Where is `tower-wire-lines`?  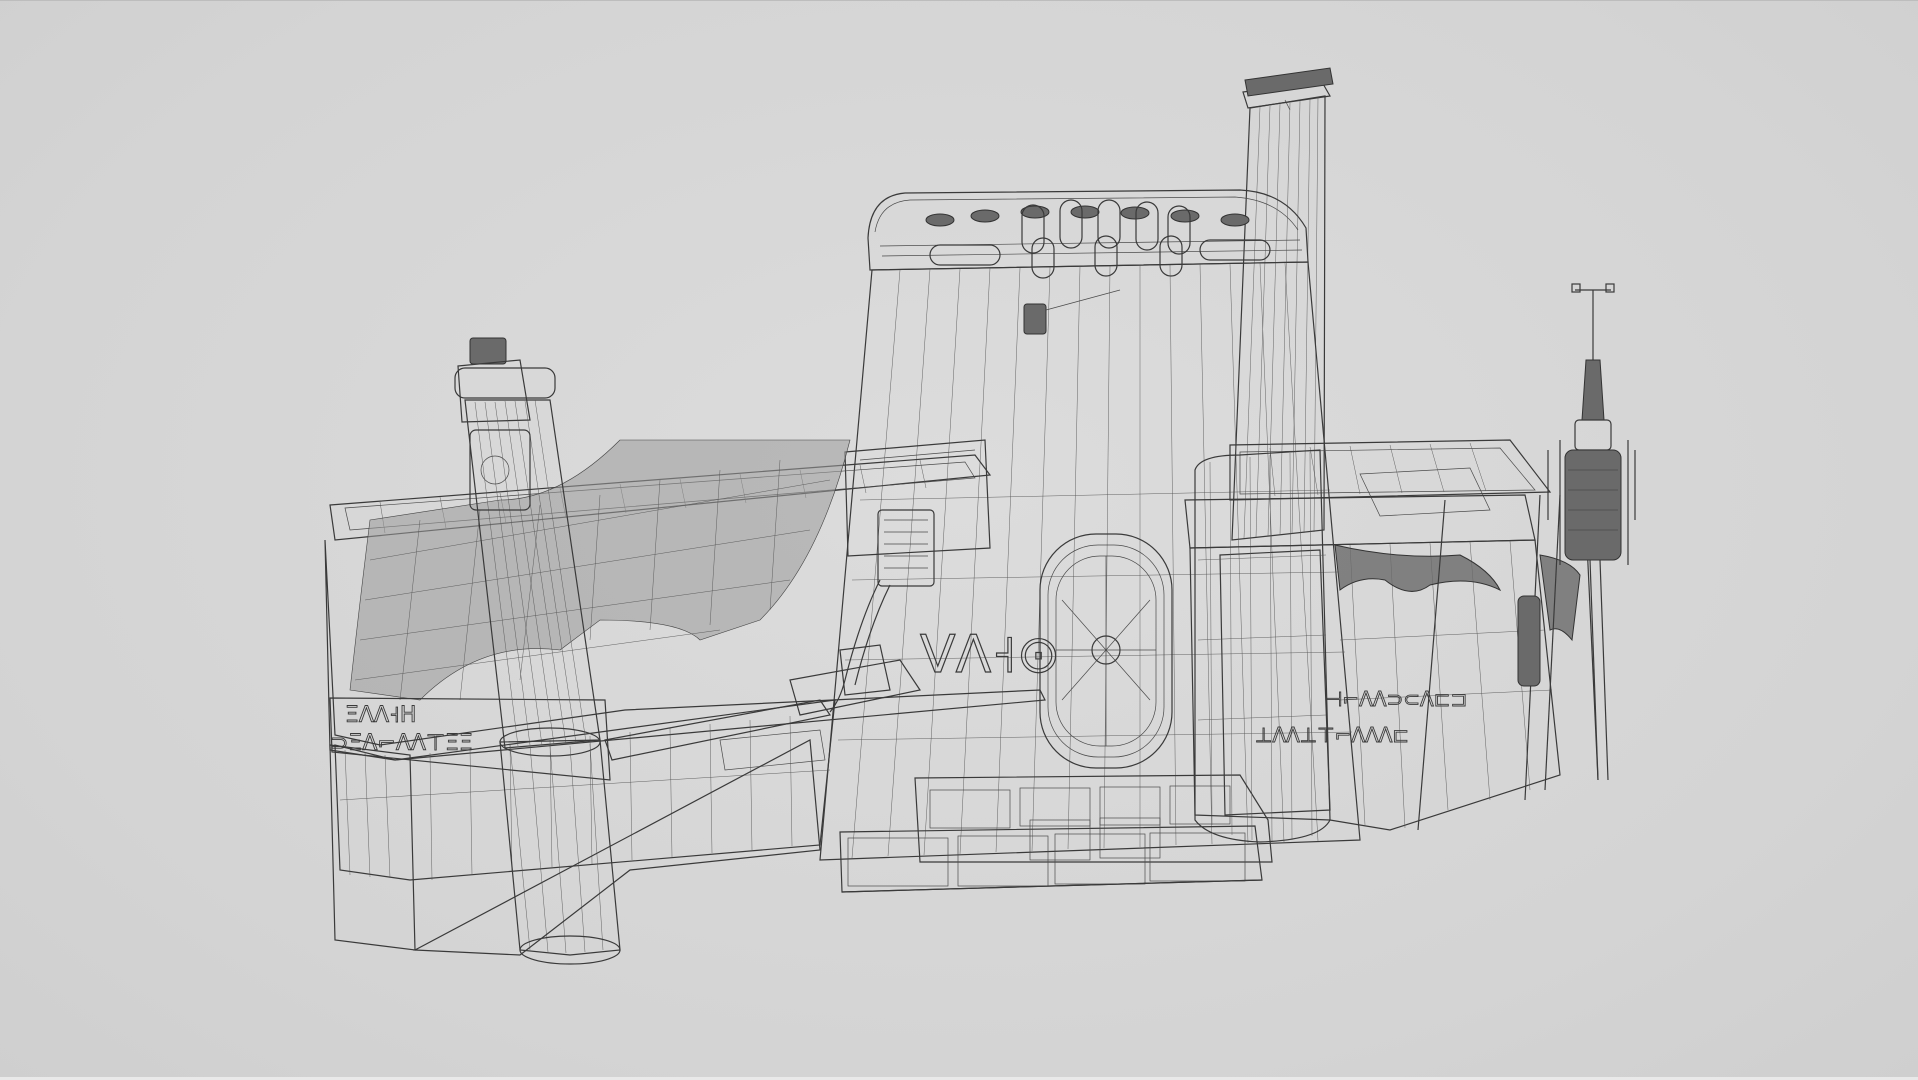 tower-wire-lines is located at coordinates (1095, 560).